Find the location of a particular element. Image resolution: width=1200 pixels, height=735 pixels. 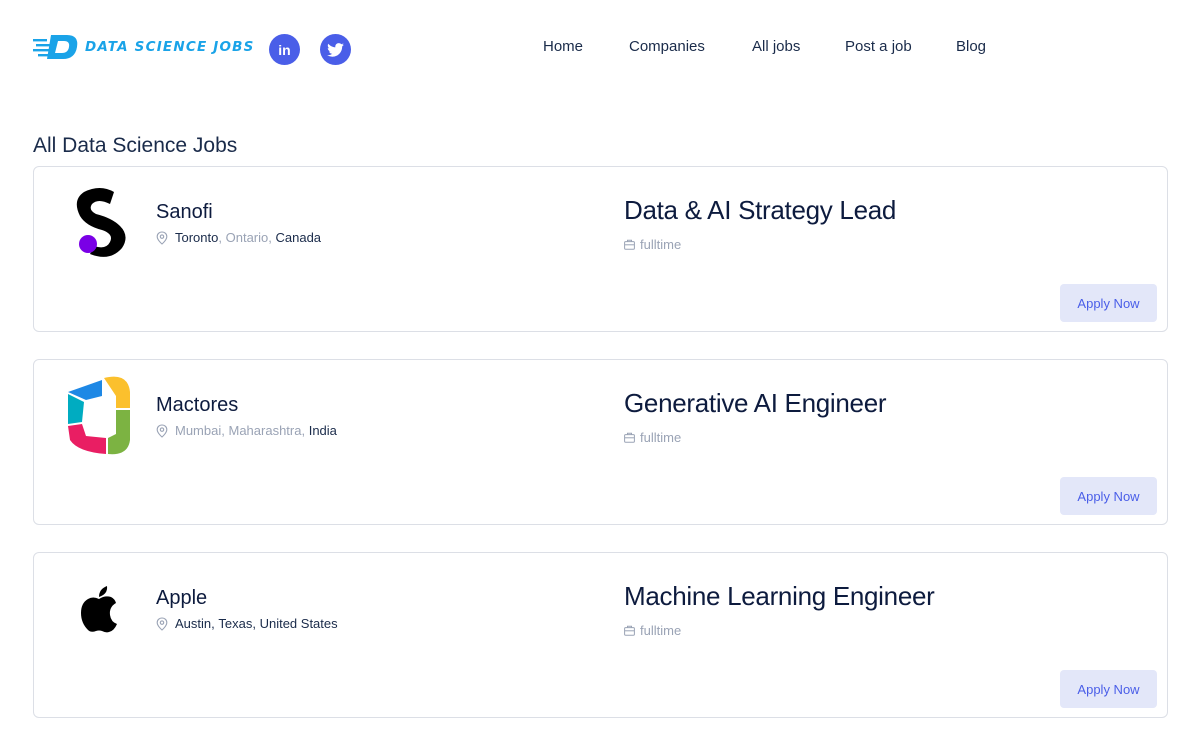

job-title: Data & AI Strategy Lead is located at coordinates (760, 210).